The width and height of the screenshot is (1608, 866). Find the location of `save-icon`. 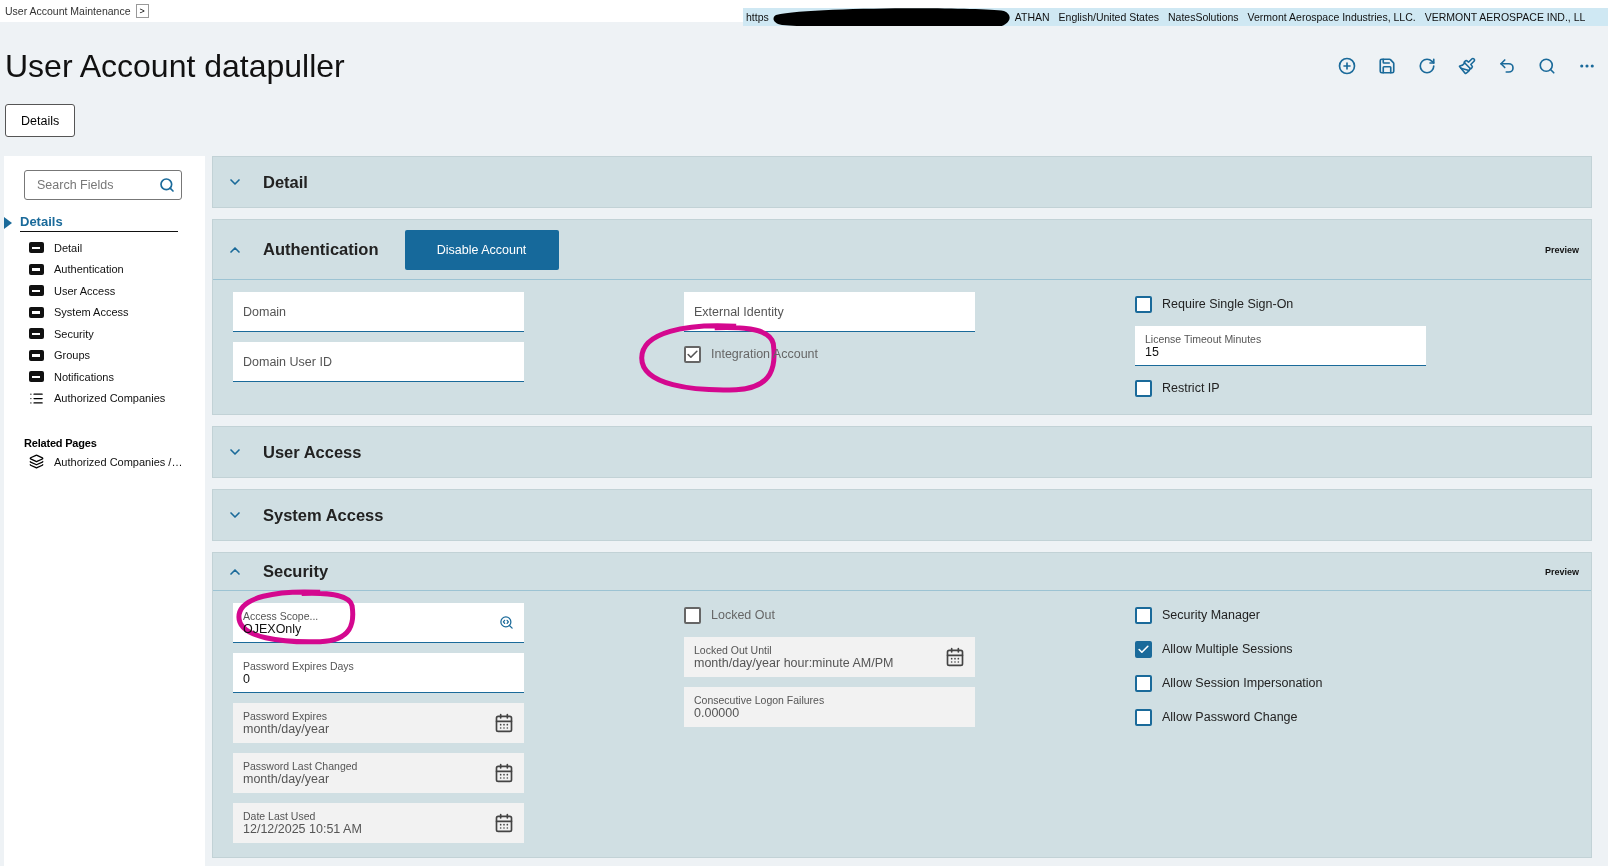

save-icon is located at coordinates (1387, 66).